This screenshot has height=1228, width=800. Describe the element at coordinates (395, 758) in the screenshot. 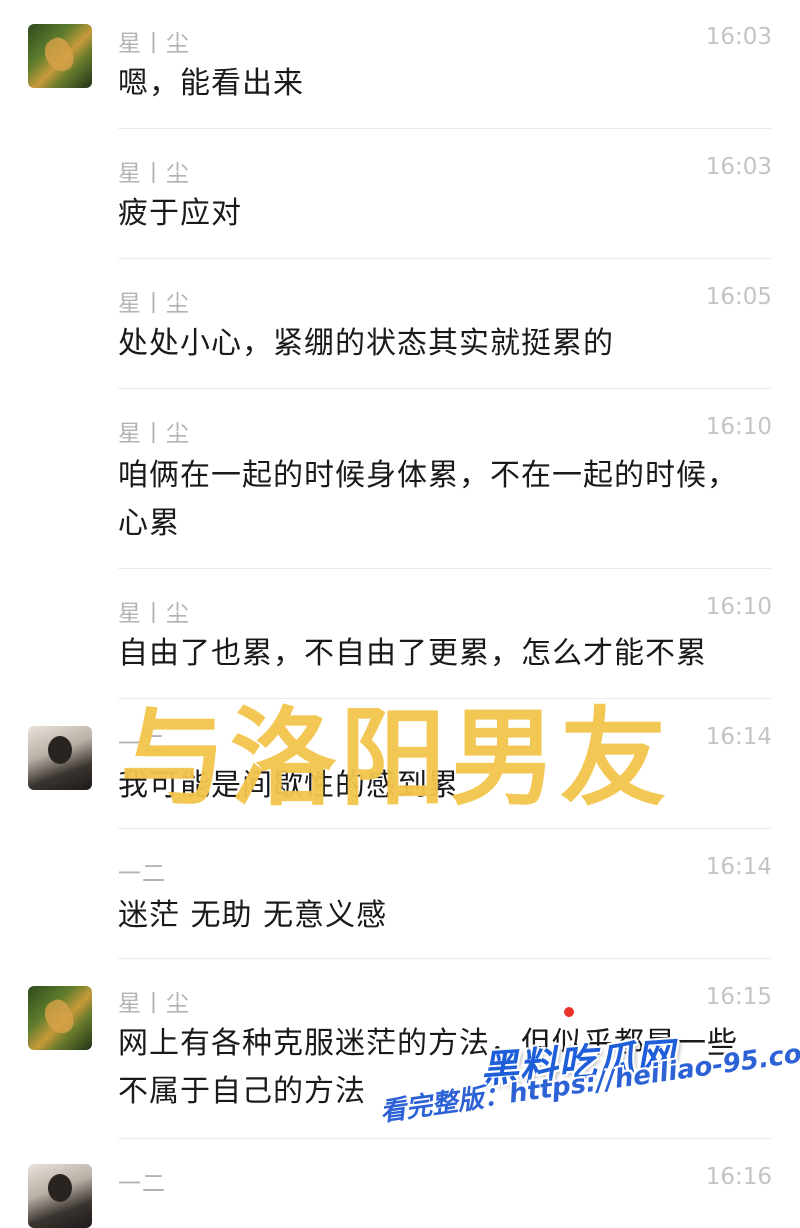

I see `overlay-caption: 与洛阳男友` at that location.